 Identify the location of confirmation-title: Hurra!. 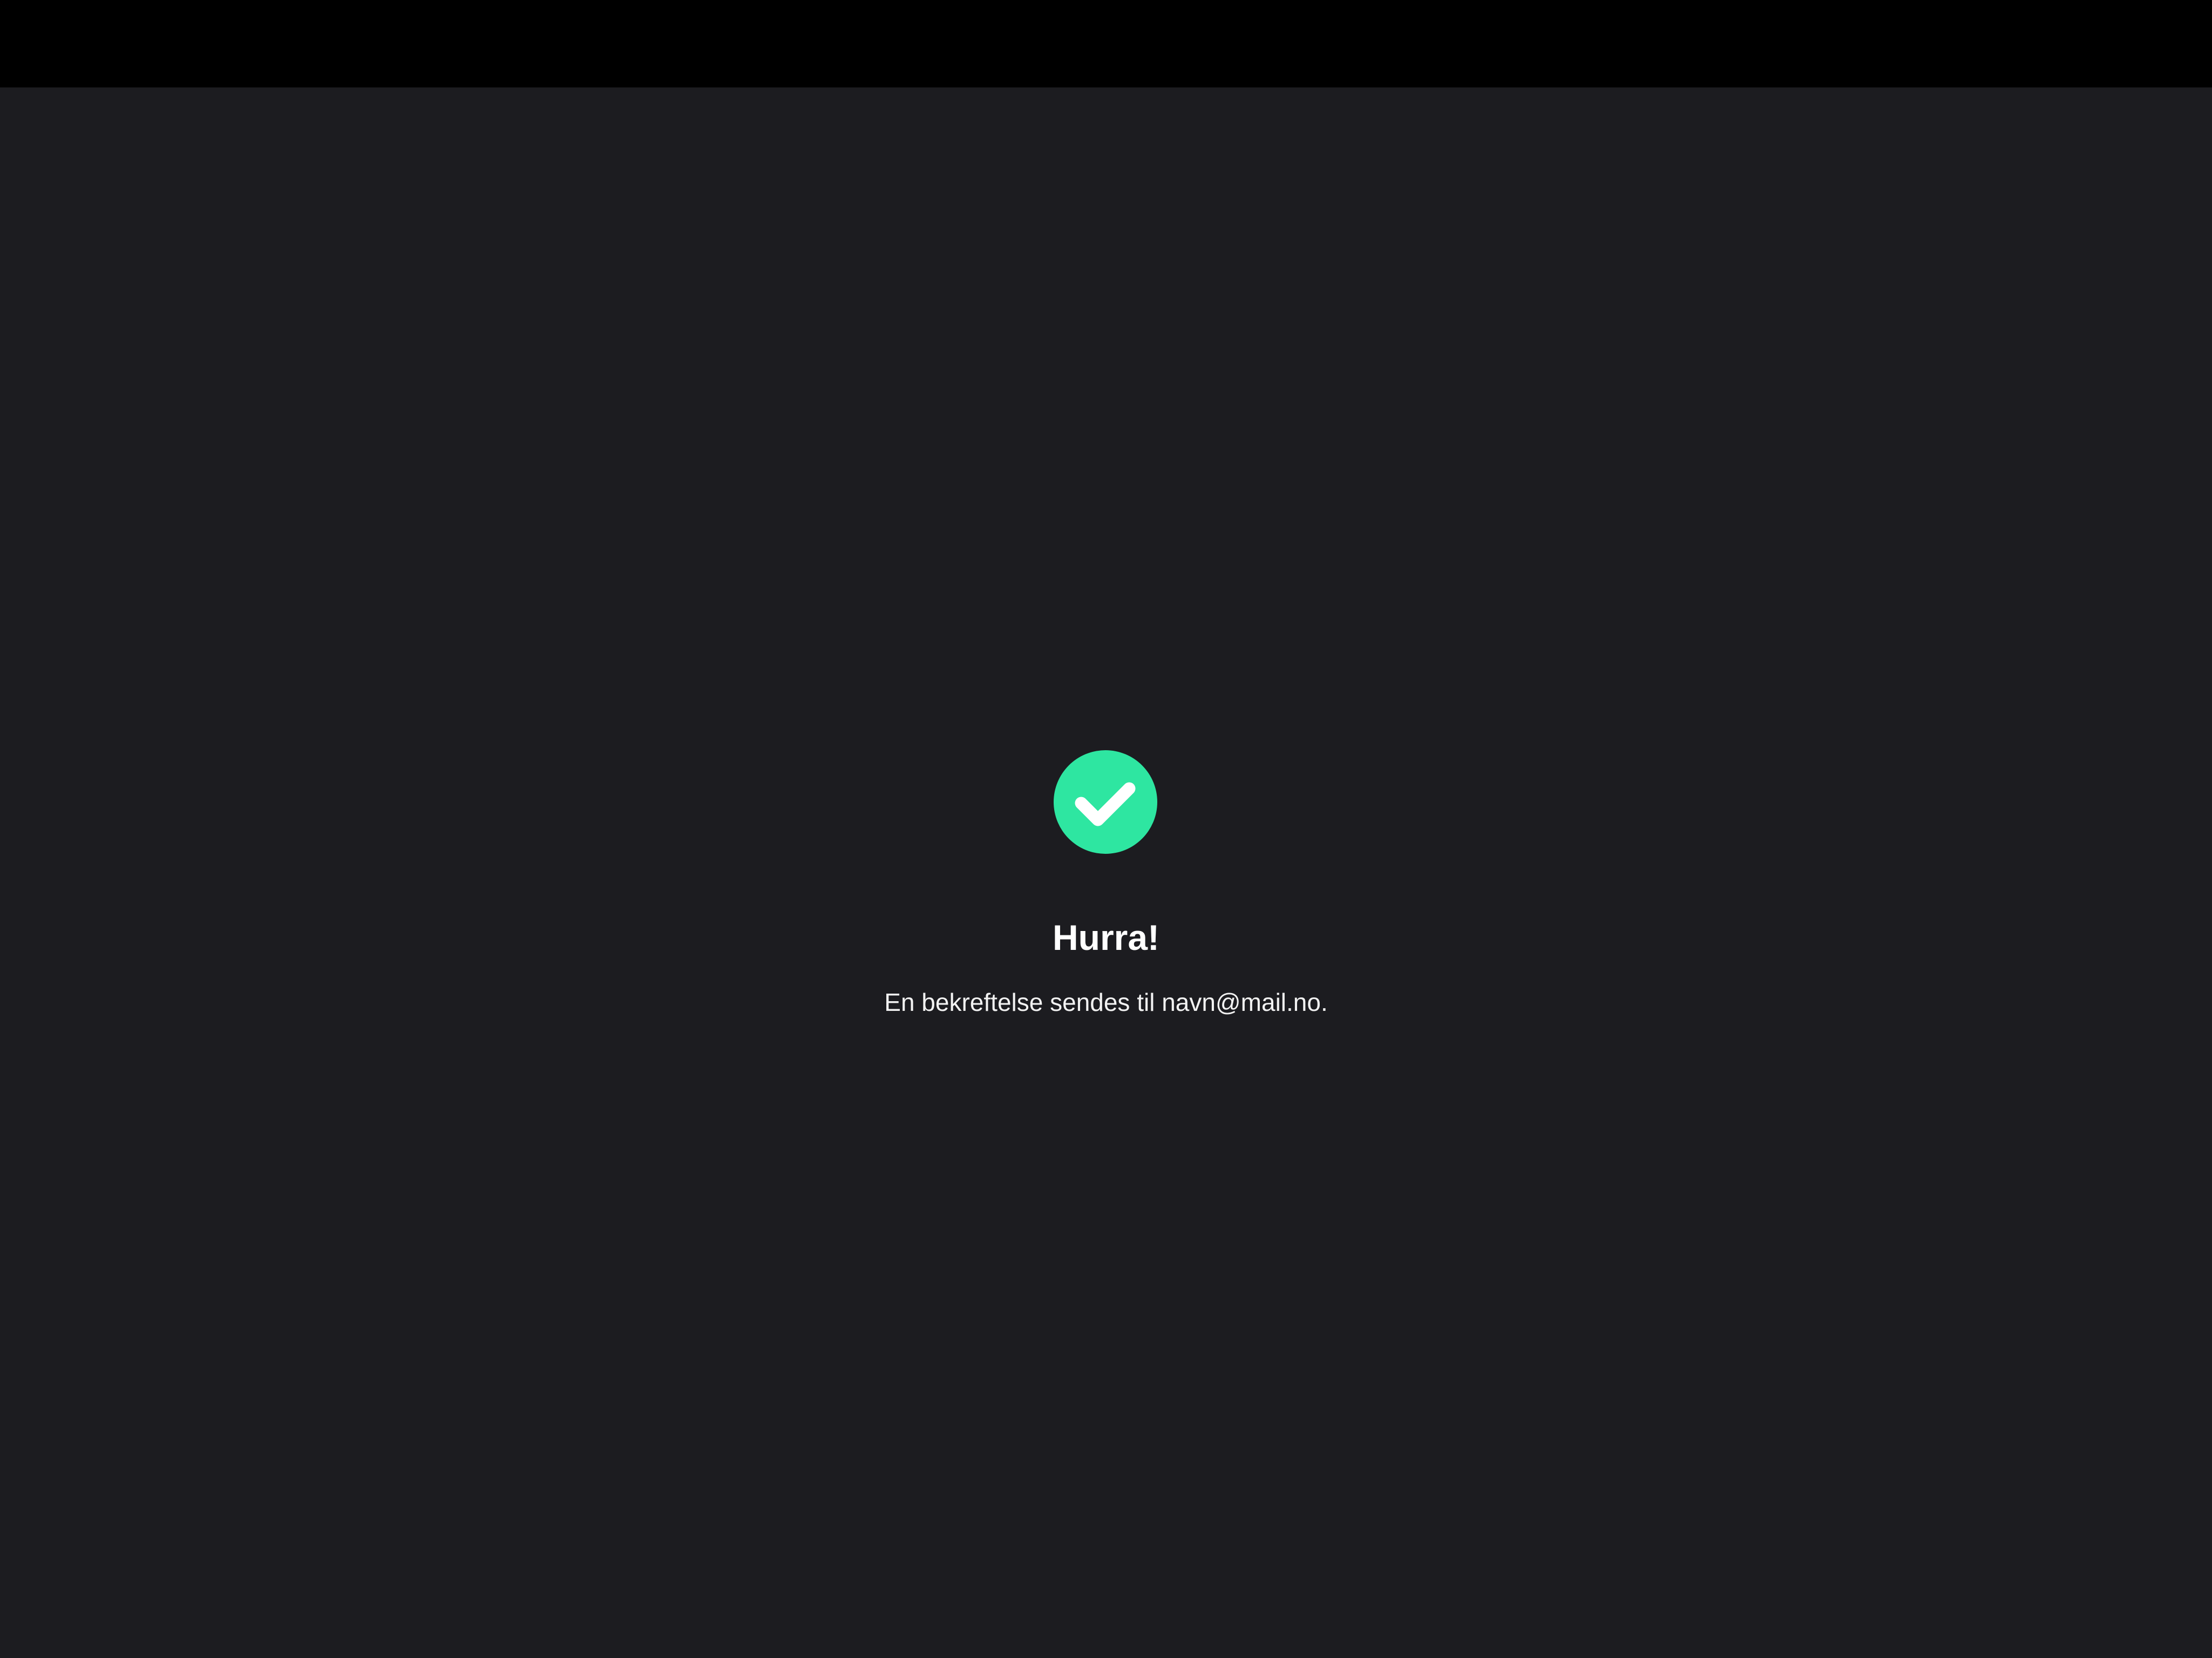
(1106, 938).